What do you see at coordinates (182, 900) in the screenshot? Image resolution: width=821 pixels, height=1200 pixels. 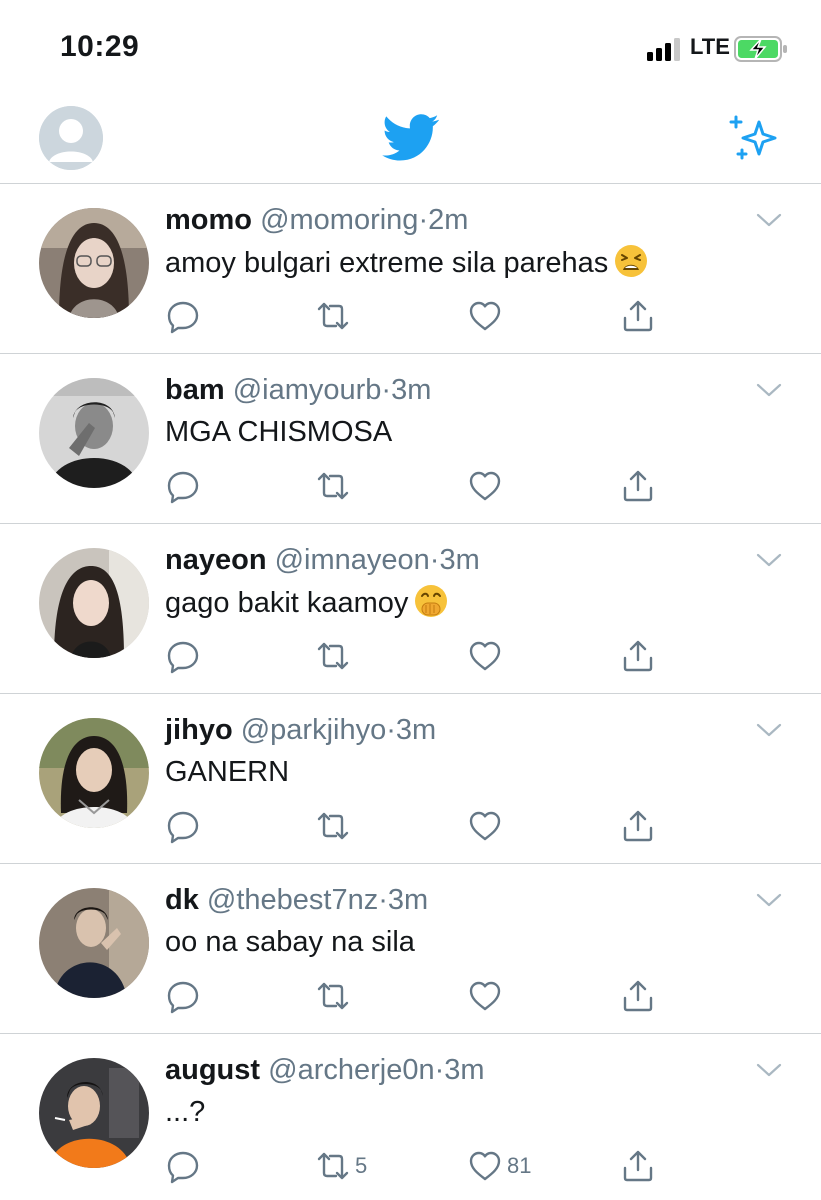 I see `display-name: dk` at bounding box center [182, 900].